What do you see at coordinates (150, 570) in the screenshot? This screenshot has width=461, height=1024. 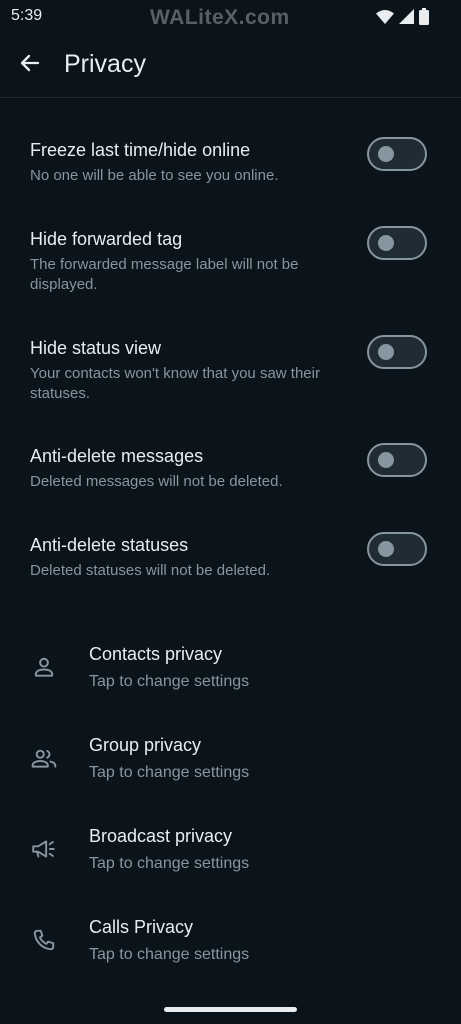 I see `toggle-subtitle: Deleted statuses will not be deleted.` at bounding box center [150, 570].